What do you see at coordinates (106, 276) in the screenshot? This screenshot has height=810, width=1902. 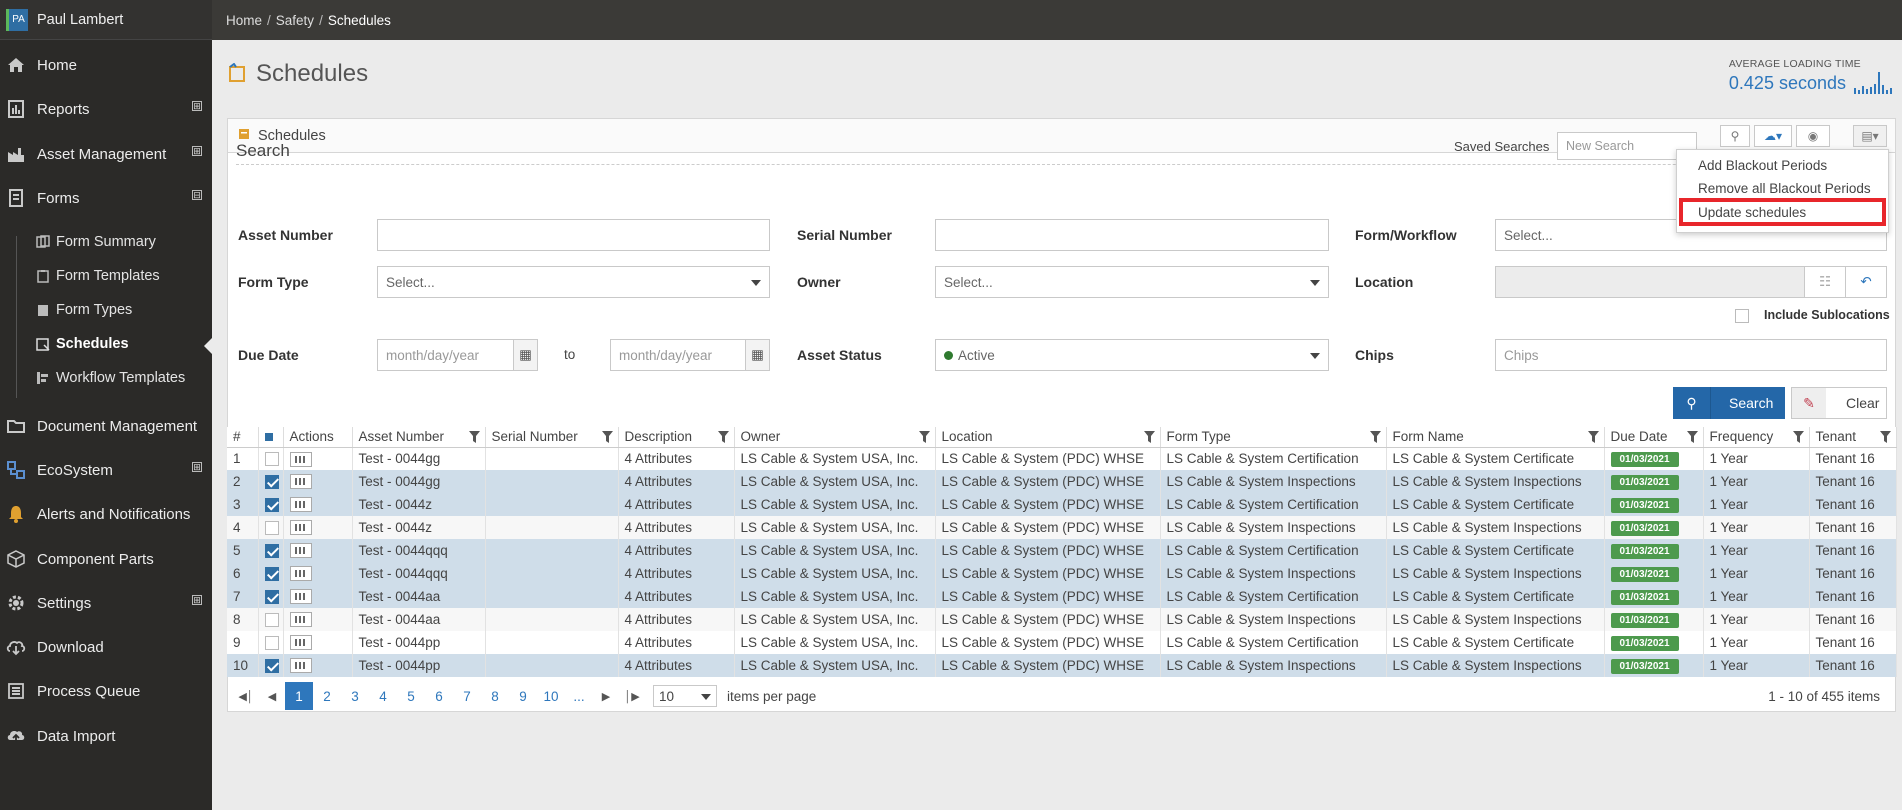 I see `sidebar-subitem-form-templates: Form Templates` at bounding box center [106, 276].